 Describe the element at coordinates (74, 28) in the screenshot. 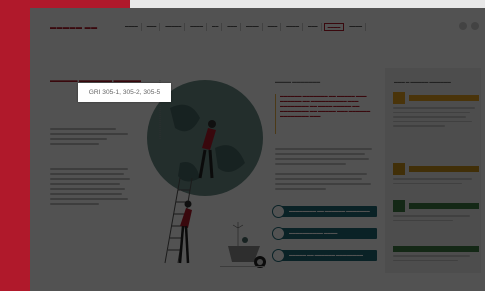

I see `brand-logo: ▬▬▬▬▬ ▬▬` at that location.